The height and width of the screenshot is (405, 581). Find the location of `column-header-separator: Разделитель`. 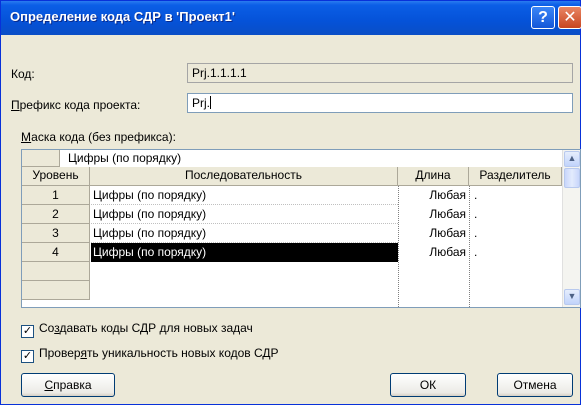

column-header-separator: Разделитель is located at coordinates (515, 176).